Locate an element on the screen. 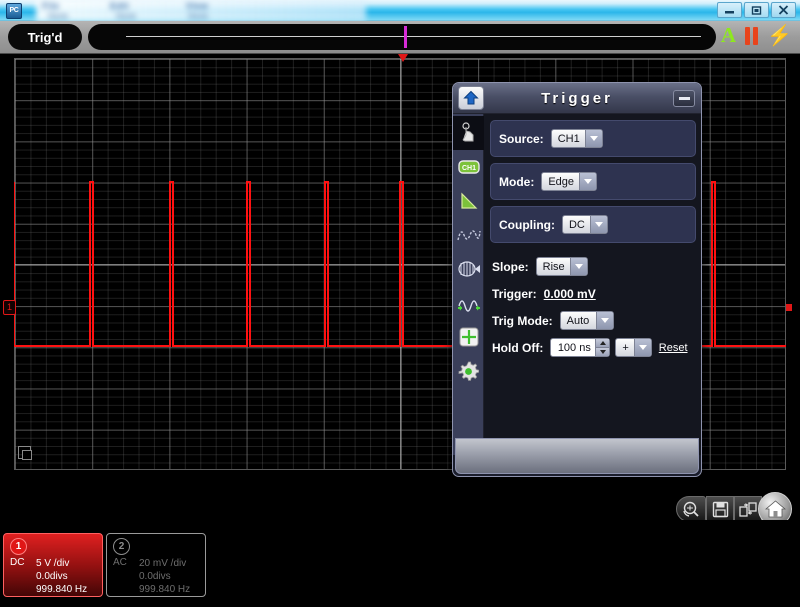 The image size is (800, 607). hold-off-sign-select: + is located at coordinates (633, 347).